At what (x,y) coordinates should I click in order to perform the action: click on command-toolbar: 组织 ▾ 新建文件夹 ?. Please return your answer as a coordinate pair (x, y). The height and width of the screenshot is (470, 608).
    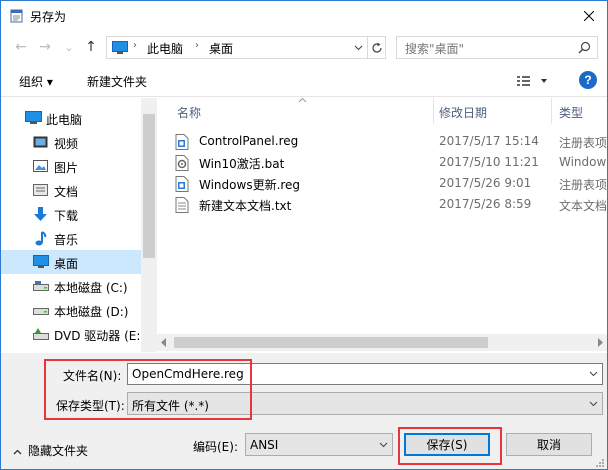
    Looking at the image, I should click on (304, 80).